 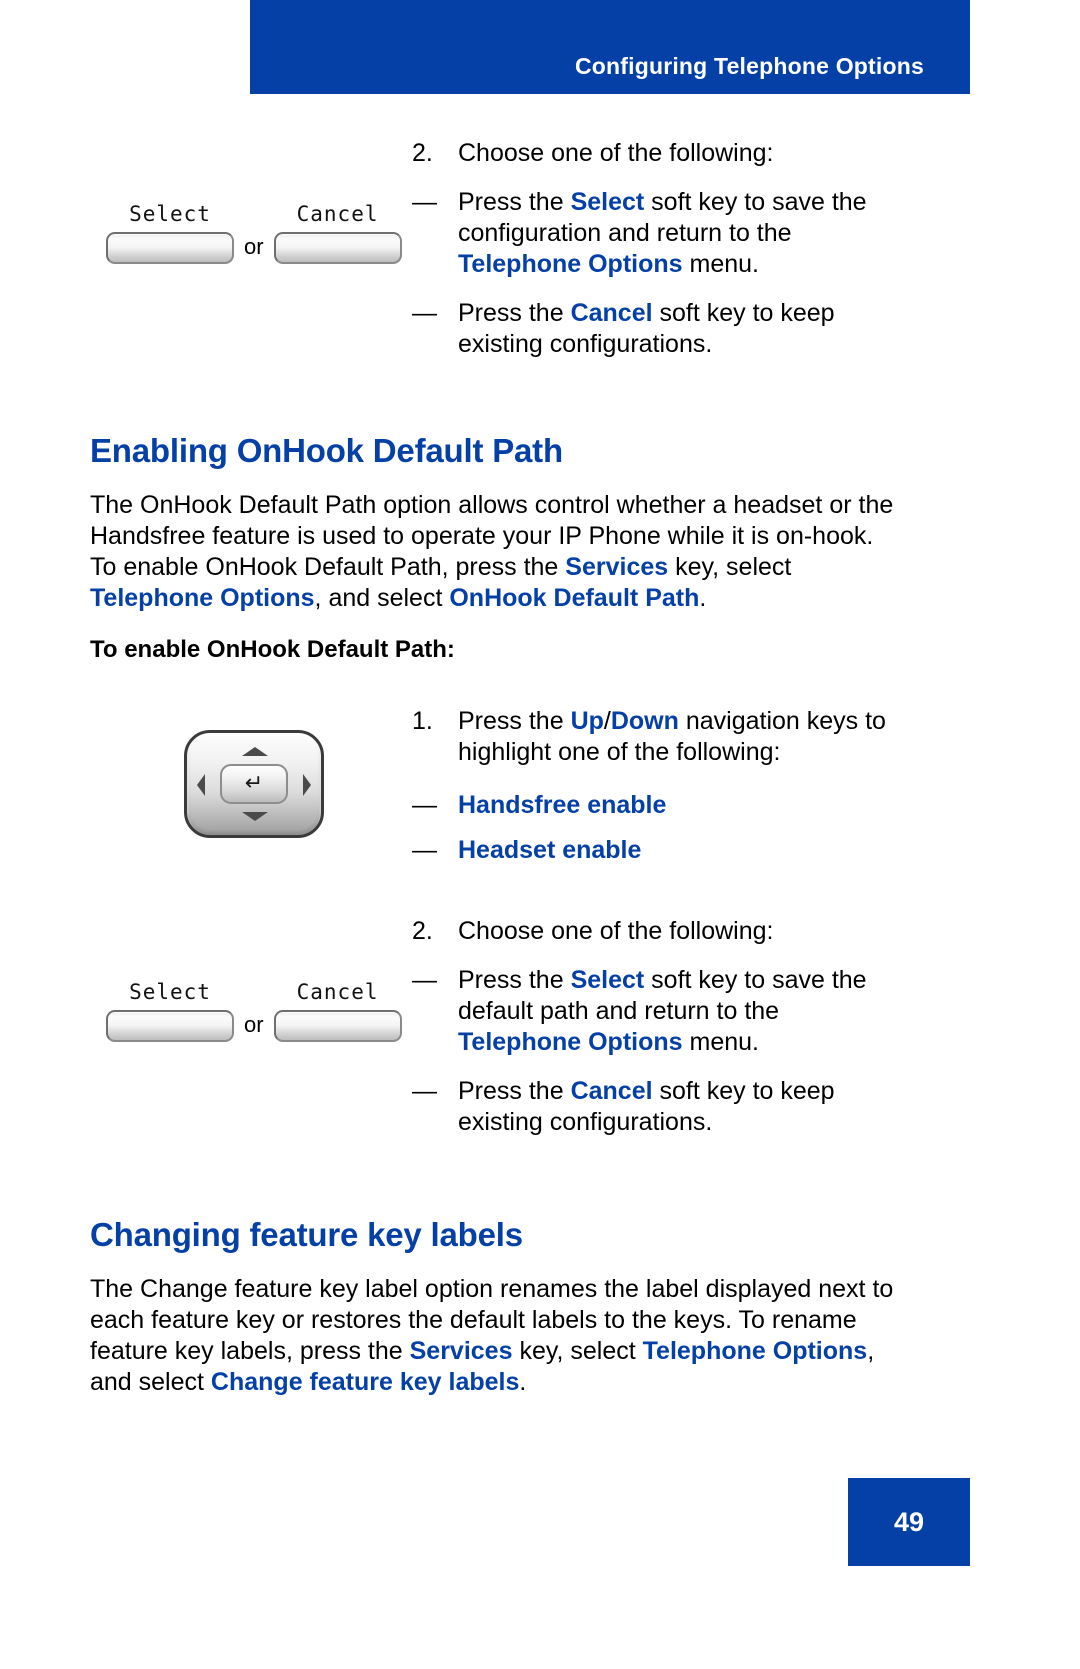 I want to click on section-heading-changing-feature-key-labels: Changing feature key labels, so click(x=306, y=1234).